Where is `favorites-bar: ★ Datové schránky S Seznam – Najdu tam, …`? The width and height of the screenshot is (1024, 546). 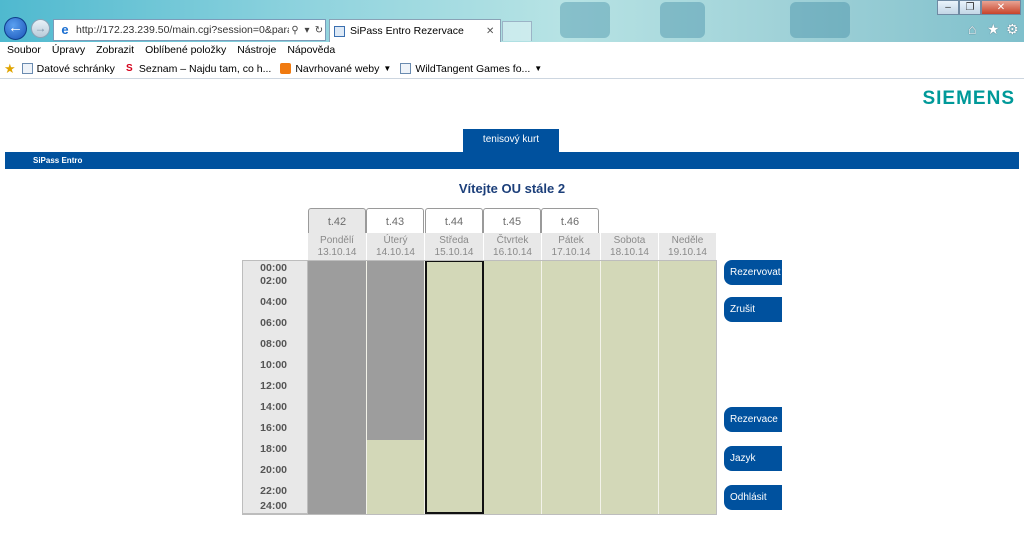
favorites-bar: ★ Datové schránky S Seznam – Najdu tam, … is located at coordinates (512, 69).